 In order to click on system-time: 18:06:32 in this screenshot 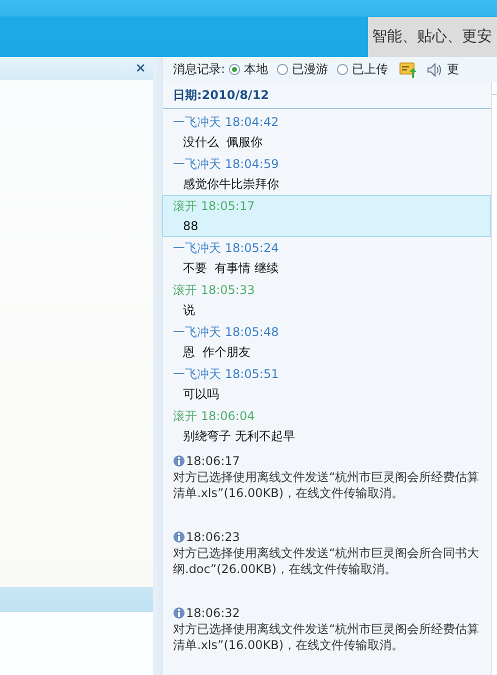, I will do `click(213, 613)`.